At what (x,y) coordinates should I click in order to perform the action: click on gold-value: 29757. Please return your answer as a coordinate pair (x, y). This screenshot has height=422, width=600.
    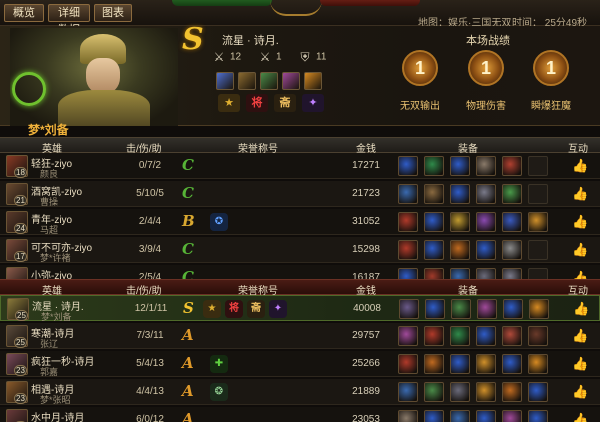
    Looking at the image, I should click on (366, 335).